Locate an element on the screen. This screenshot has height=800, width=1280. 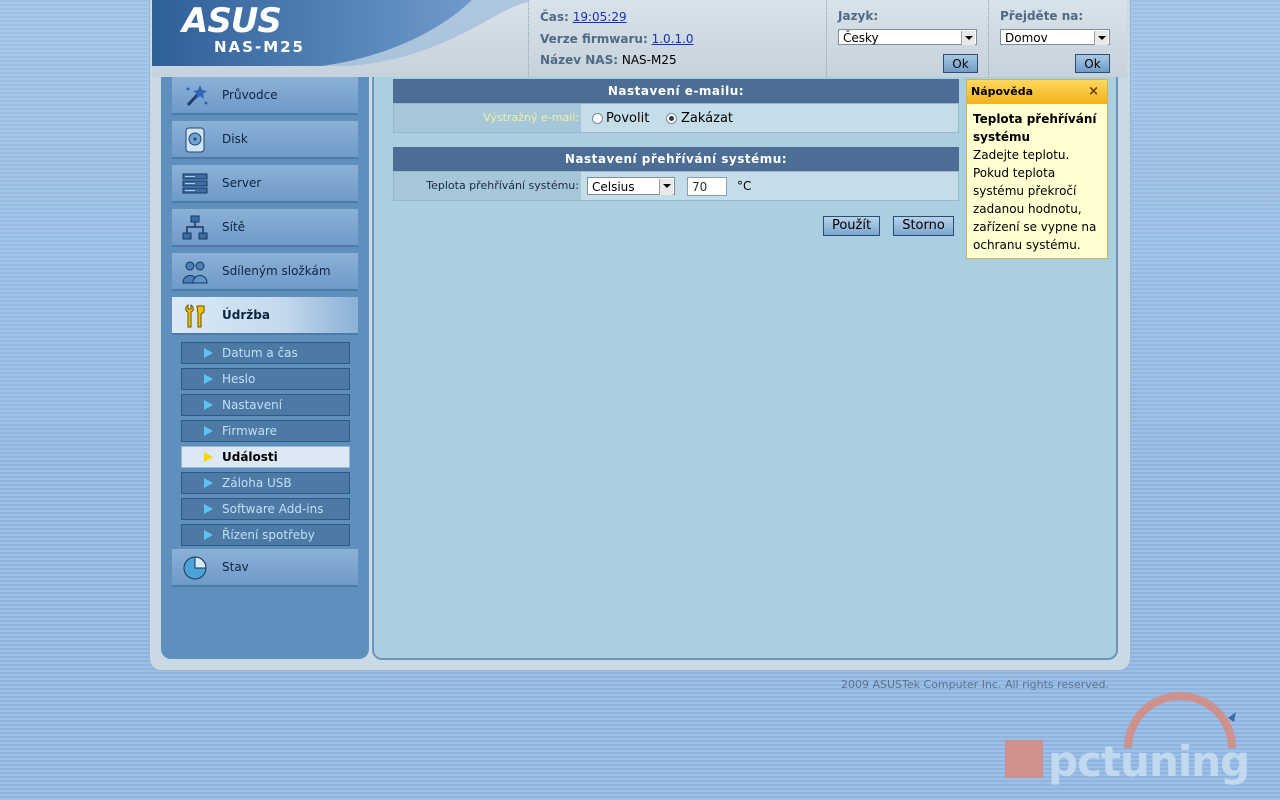
overheat-label: Teplota přehřívání systému: is located at coordinates (487, 186).